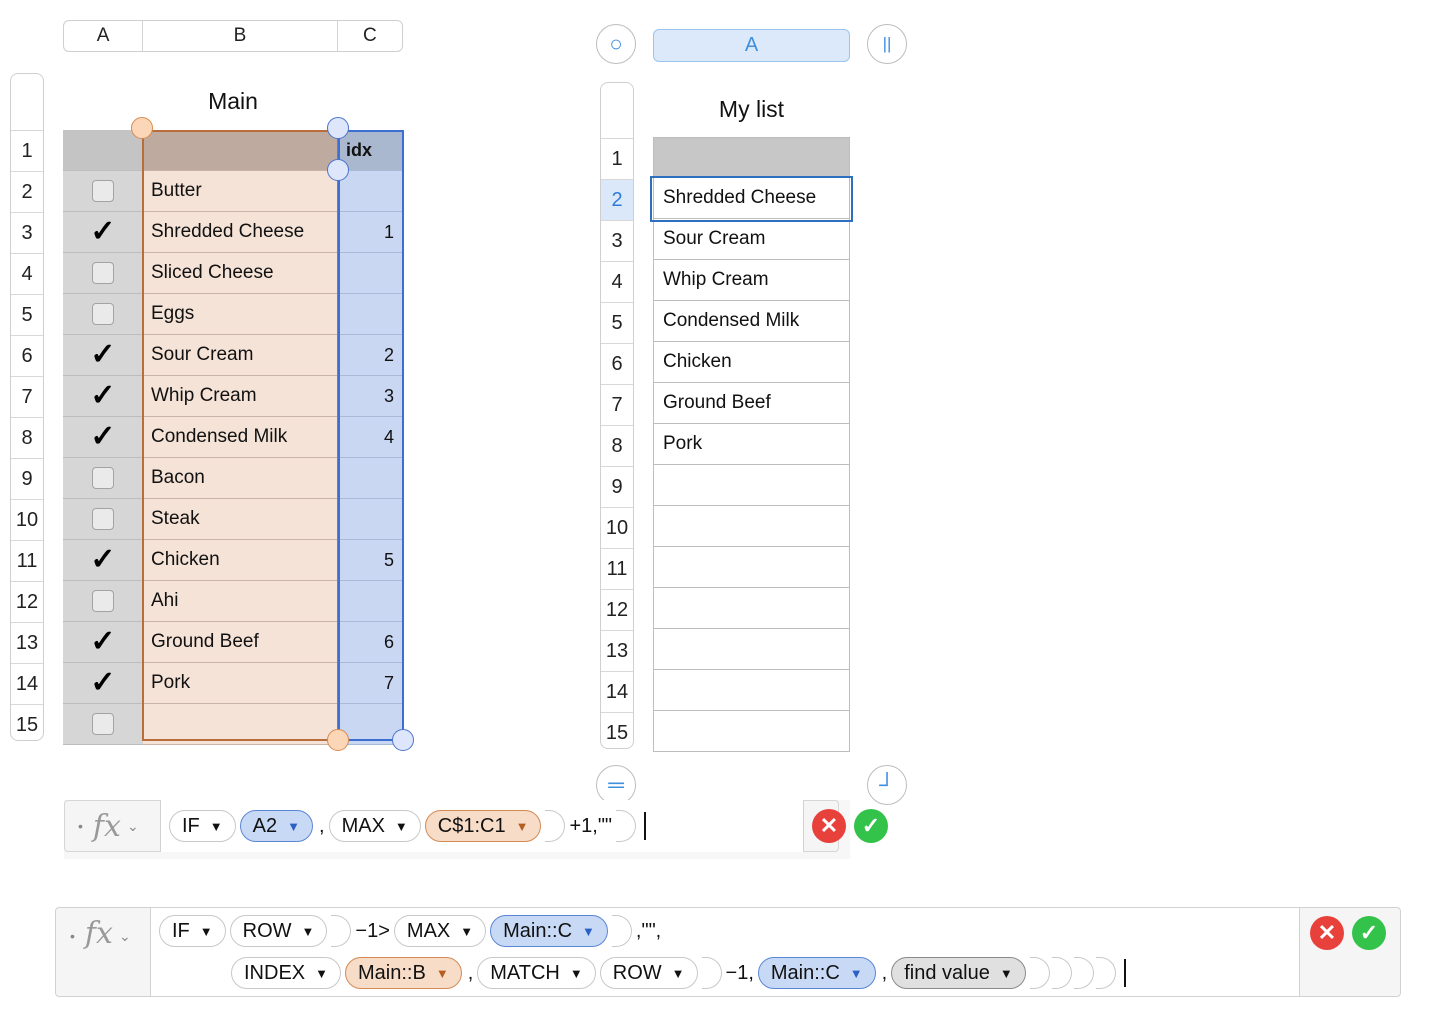  I want to click on cancel-formula-button: ✕, so click(829, 826).